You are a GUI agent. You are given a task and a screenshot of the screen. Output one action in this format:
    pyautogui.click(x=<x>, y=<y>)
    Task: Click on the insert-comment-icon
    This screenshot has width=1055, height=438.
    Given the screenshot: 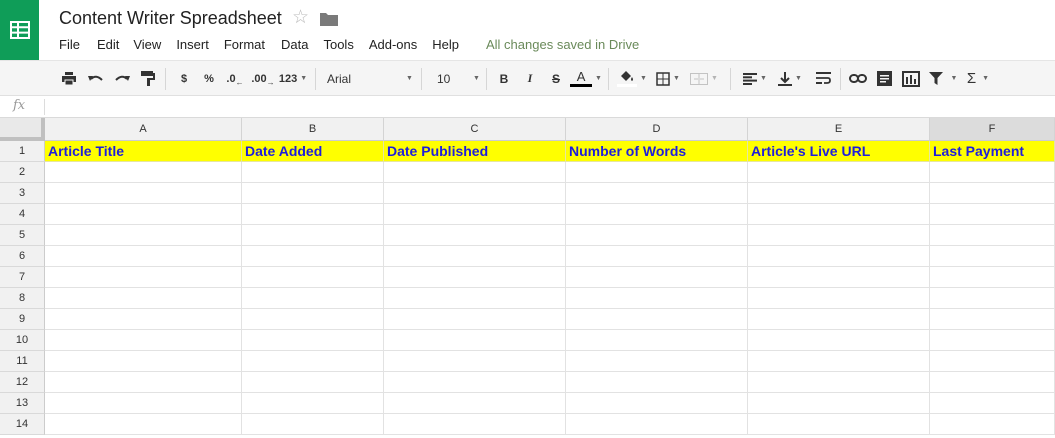 What is the action you would take?
    pyautogui.click(x=884, y=78)
    